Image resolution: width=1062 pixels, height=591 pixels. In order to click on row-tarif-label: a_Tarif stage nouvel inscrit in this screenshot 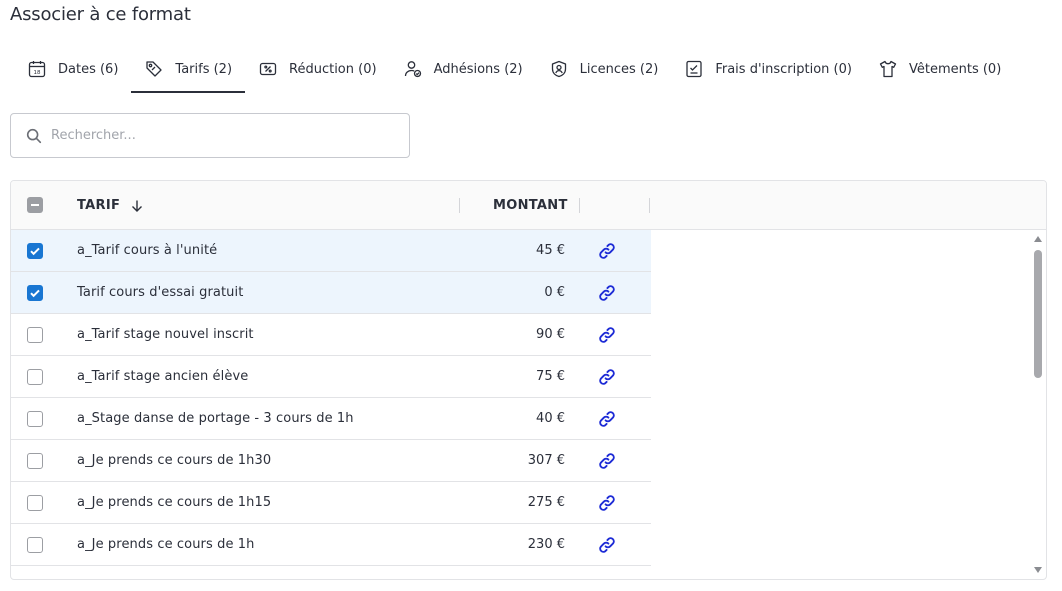, I will do `click(165, 334)`.